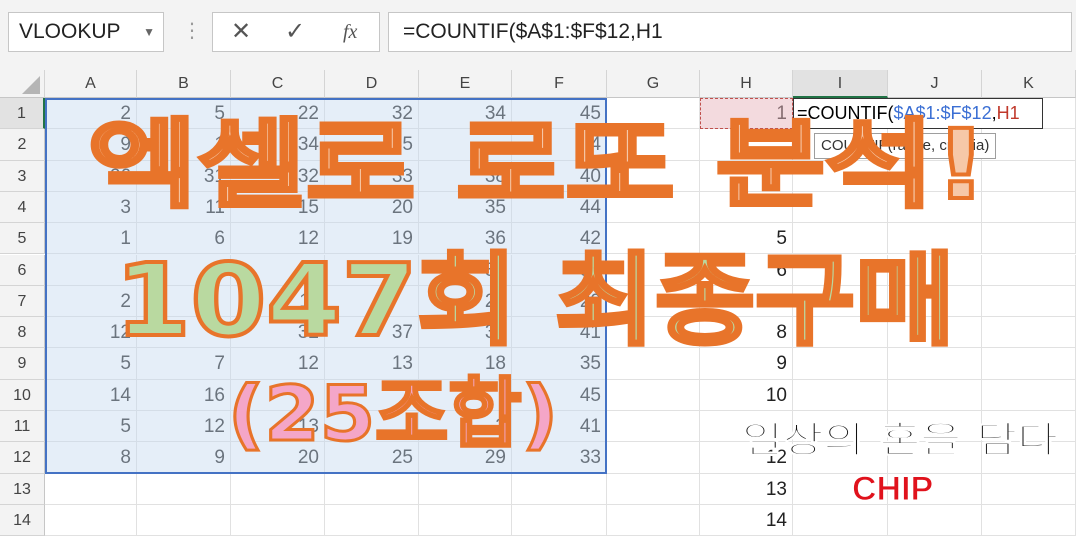 This screenshot has height=536, width=1076. I want to click on cell-g4, so click(653, 207).